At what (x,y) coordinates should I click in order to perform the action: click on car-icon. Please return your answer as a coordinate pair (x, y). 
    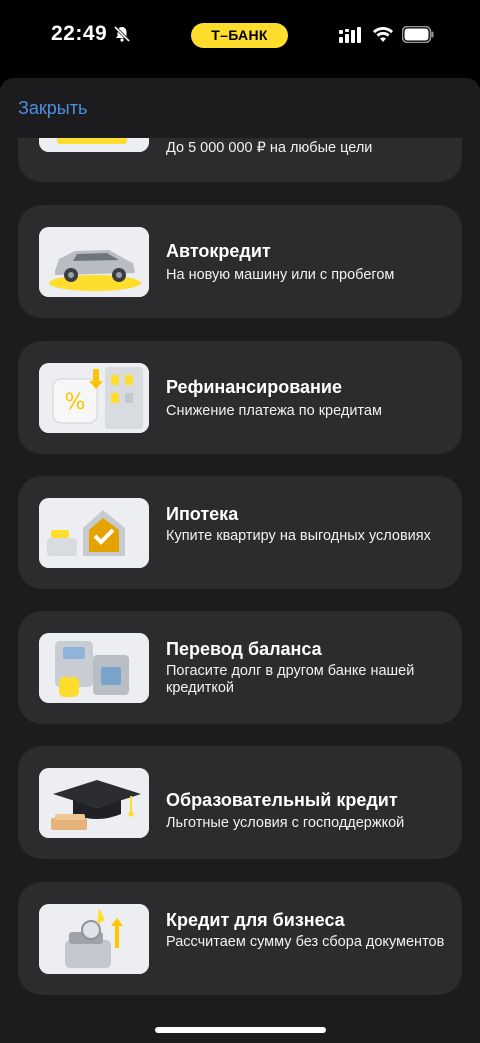
    Looking at the image, I should click on (94, 262).